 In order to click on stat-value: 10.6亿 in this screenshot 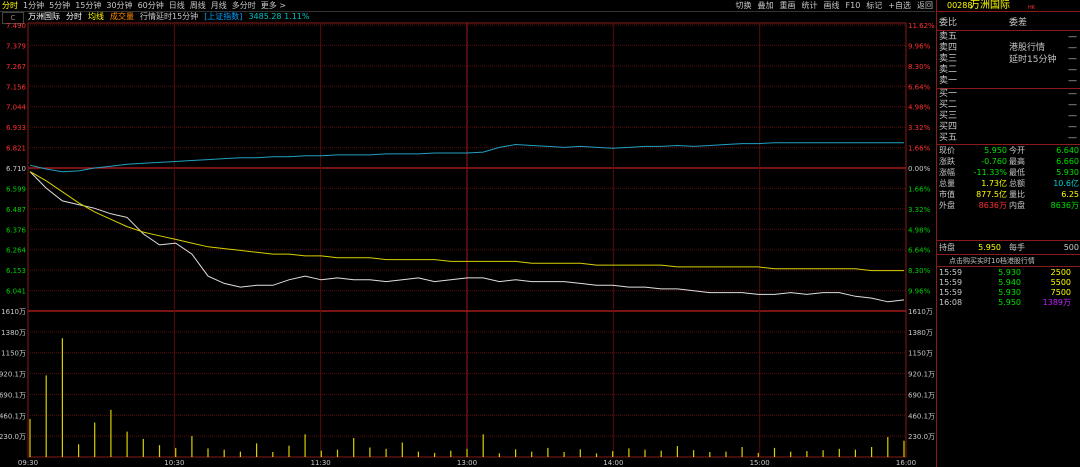, I will do `click(1066, 183)`.